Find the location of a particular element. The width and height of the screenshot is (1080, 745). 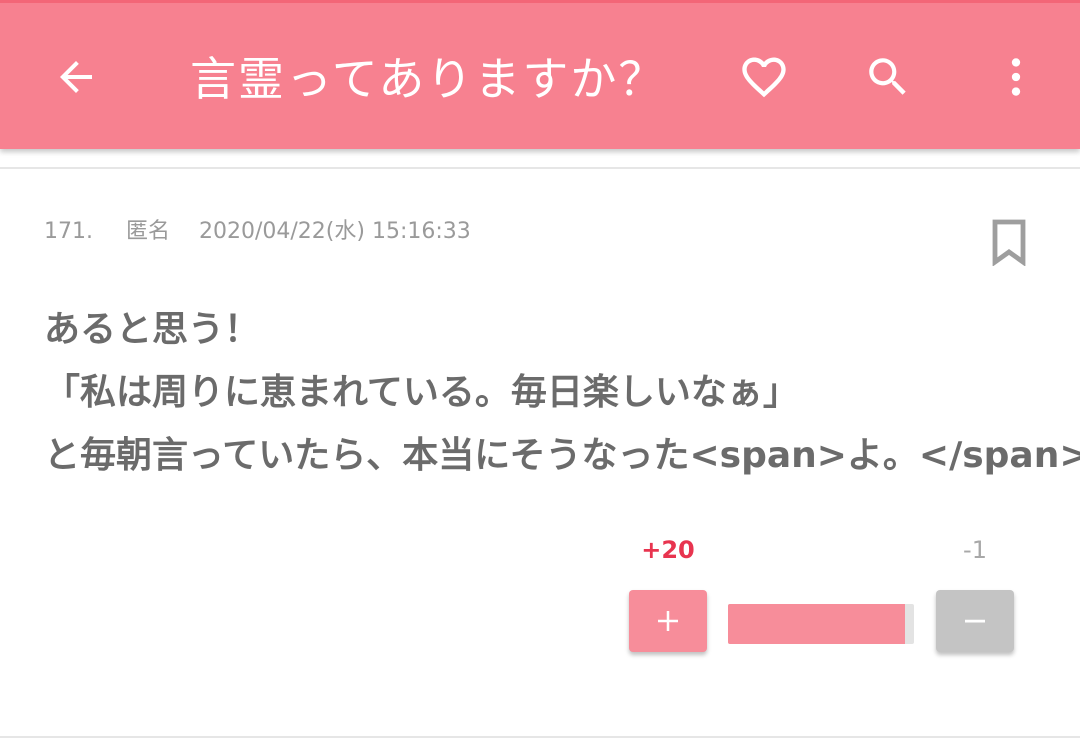

post-number: 171. is located at coordinates (68, 231).